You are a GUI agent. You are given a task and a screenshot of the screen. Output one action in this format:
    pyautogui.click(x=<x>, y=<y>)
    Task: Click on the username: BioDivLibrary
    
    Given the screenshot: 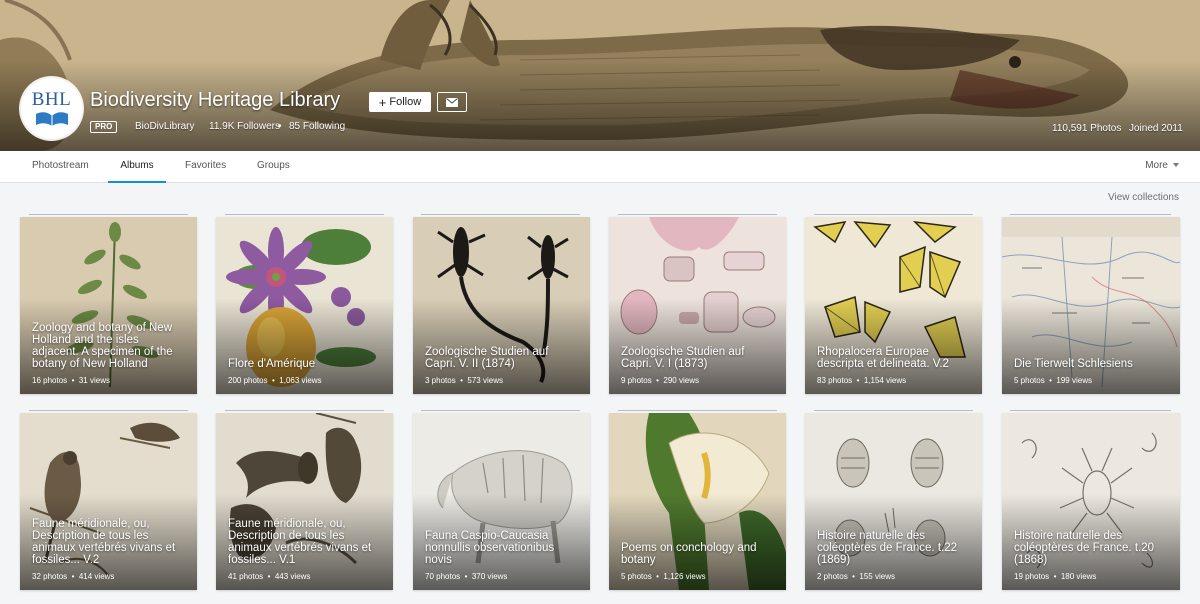 What is the action you would take?
    pyautogui.click(x=165, y=126)
    